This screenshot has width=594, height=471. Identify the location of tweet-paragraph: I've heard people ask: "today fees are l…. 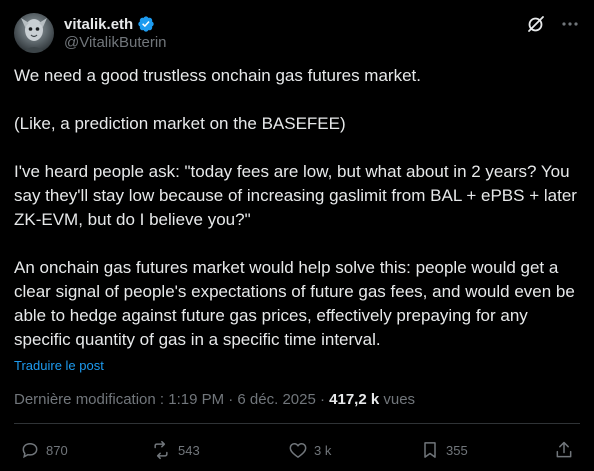
(295, 195).